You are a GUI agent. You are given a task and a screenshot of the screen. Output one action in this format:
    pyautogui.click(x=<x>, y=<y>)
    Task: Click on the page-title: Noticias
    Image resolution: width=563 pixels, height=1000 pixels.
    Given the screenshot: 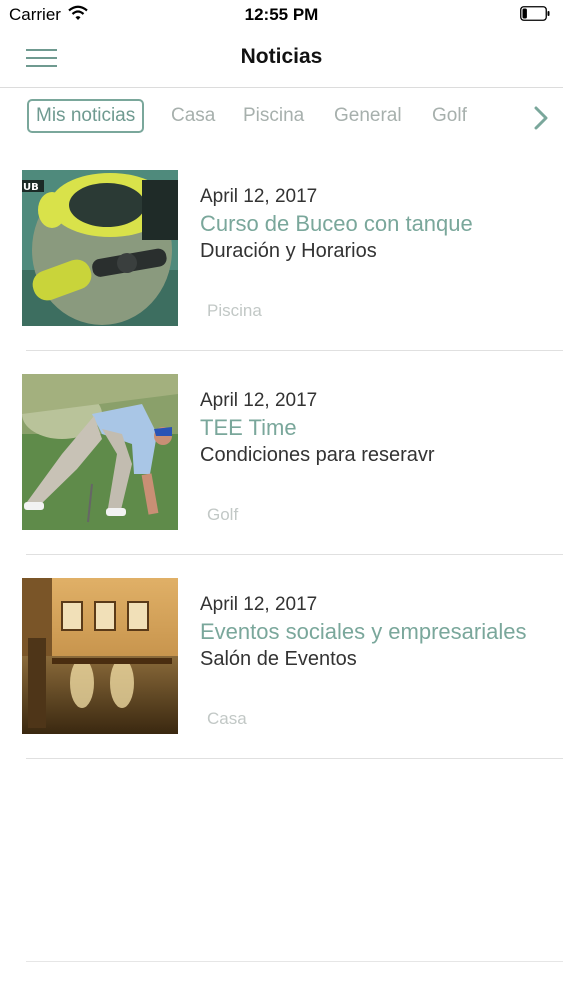 What is the action you would take?
    pyautogui.click(x=281, y=56)
    